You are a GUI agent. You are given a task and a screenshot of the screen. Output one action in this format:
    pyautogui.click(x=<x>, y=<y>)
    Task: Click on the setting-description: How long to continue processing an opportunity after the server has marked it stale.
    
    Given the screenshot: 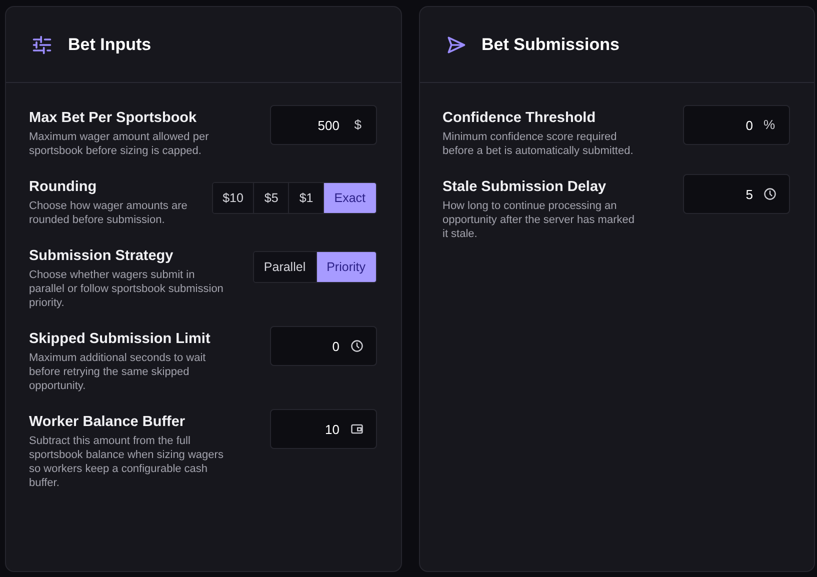 What is the action you would take?
    pyautogui.click(x=539, y=220)
    